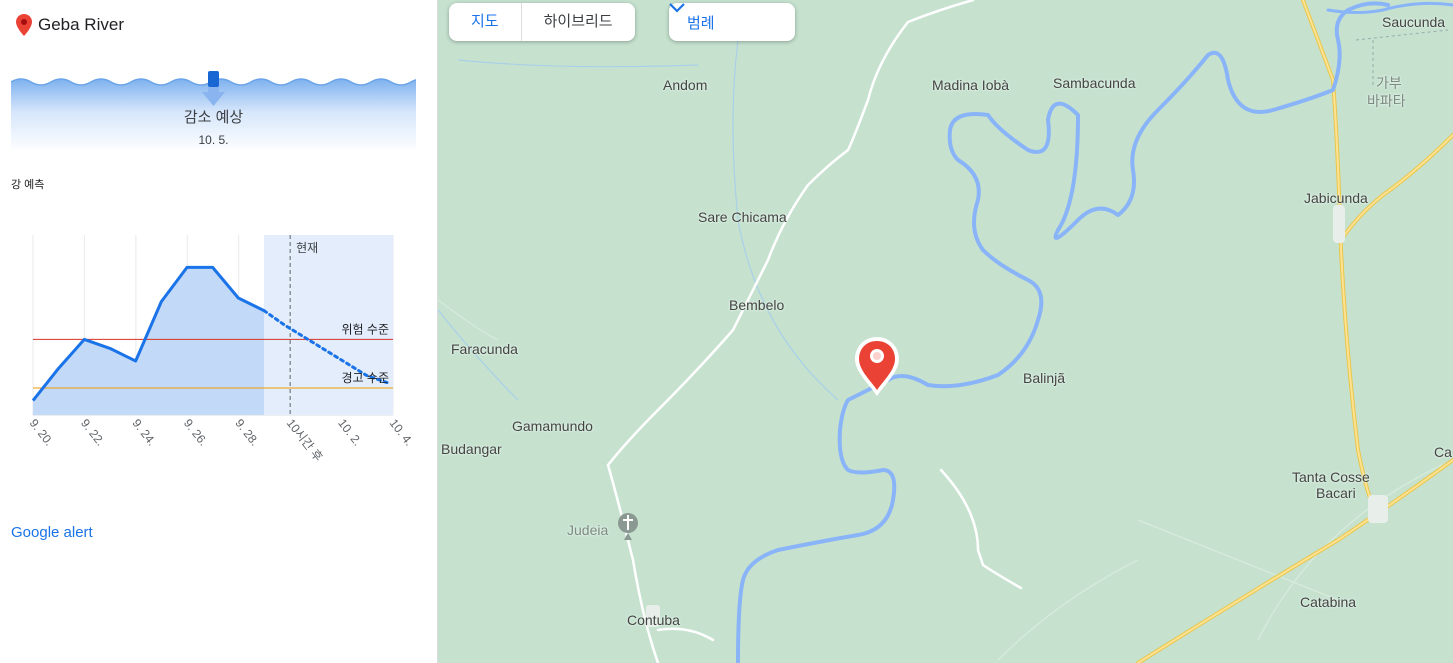  I want to click on x-tick-label: 9. 22., so click(93, 432).